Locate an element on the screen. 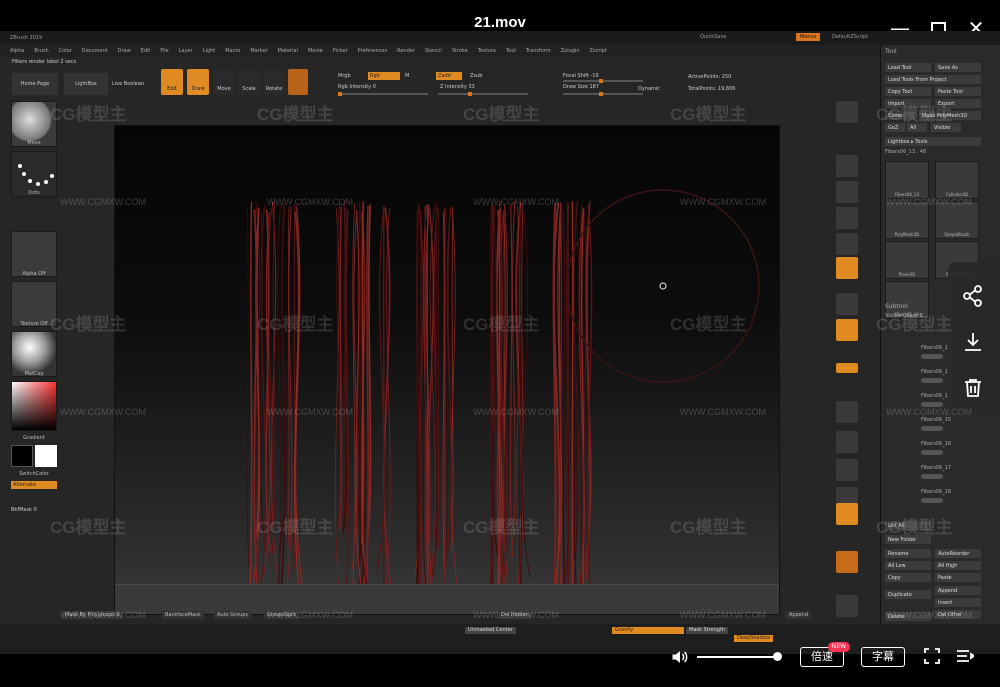 The image size is (1000, 687). autoreorder-button: AutoReorder is located at coordinates (958, 553).